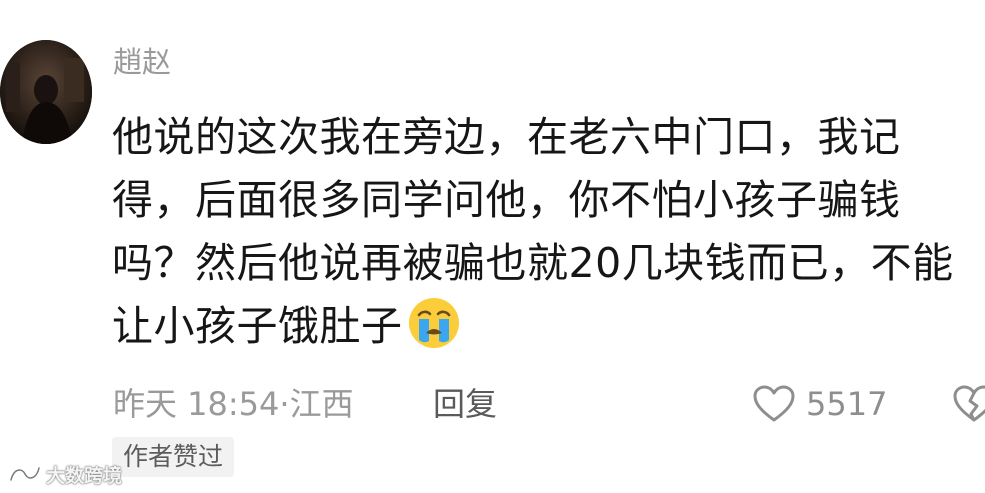 The image size is (985, 493). I want to click on comment-meta: 昨天 18:54·江西, so click(233, 404).